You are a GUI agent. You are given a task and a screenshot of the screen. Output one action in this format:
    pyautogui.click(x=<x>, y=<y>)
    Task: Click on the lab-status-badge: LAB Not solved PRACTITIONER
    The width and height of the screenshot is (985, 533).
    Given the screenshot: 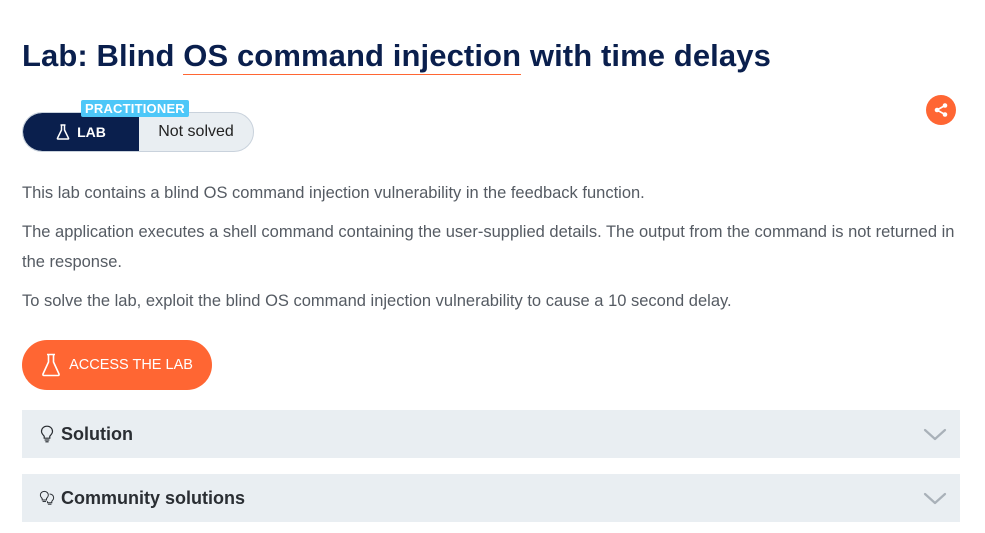 What is the action you would take?
    pyautogui.click(x=138, y=126)
    